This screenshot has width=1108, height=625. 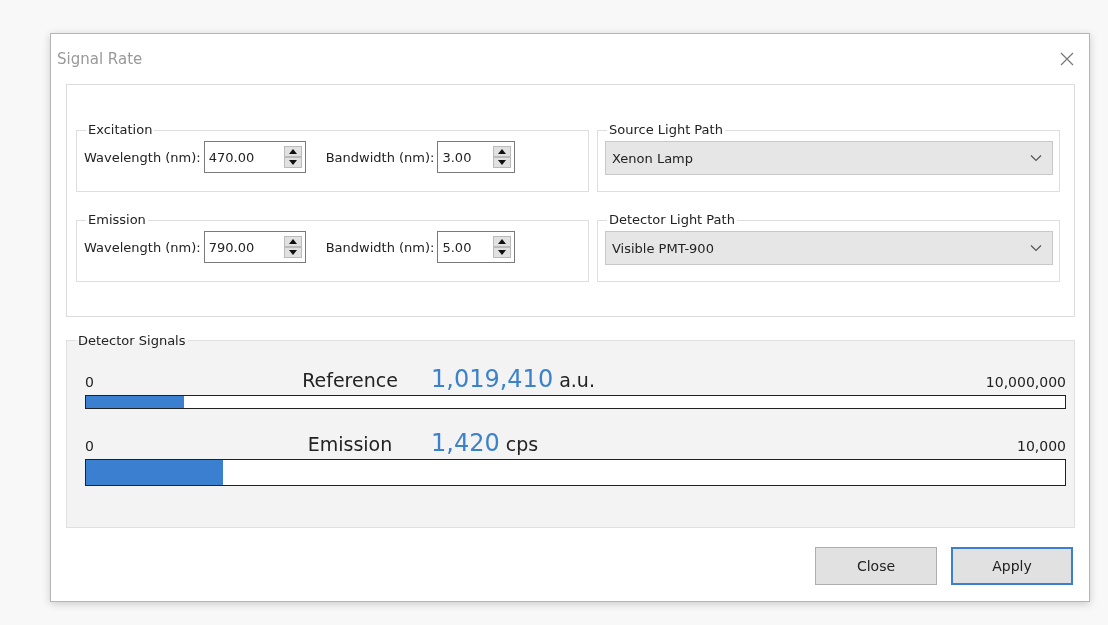 What do you see at coordinates (476, 157) in the screenshot?
I see `spin-box: 3.00` at bounding box center [476, 157].